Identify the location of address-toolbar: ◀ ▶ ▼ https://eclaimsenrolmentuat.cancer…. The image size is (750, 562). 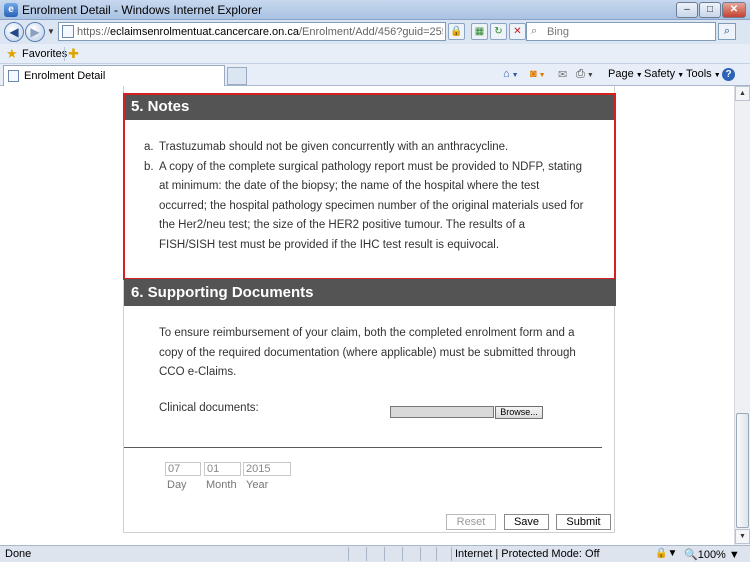
(375, 32).